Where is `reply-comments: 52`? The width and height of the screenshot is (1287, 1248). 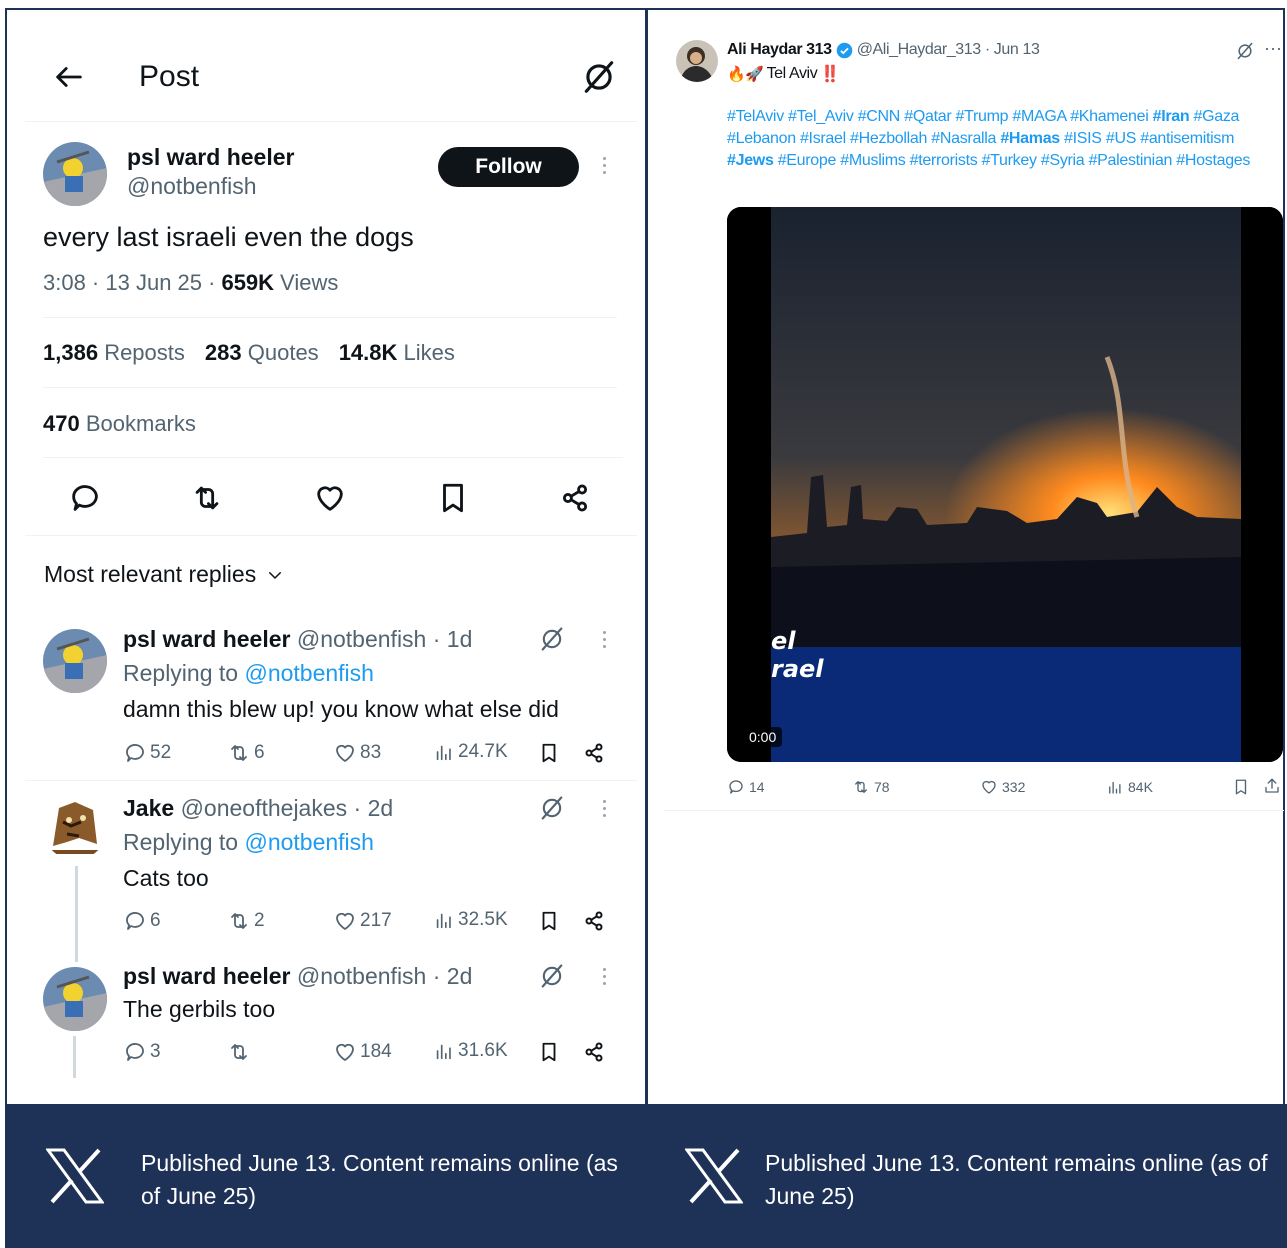
reply-comments: 52 is located at coordinates (147, 753).